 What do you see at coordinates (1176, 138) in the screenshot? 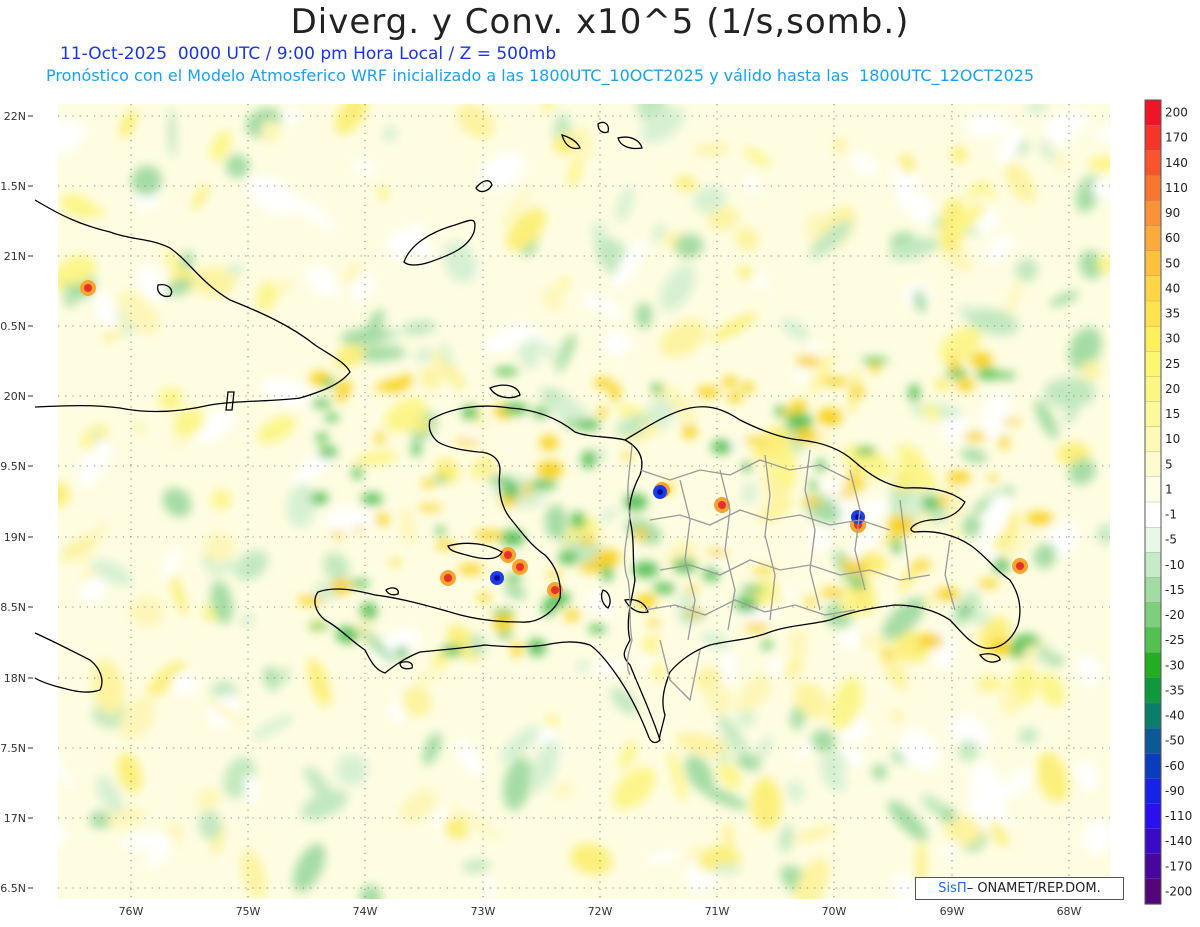
I see `colorbar-label: 170` at bounding box center [1176, 138].